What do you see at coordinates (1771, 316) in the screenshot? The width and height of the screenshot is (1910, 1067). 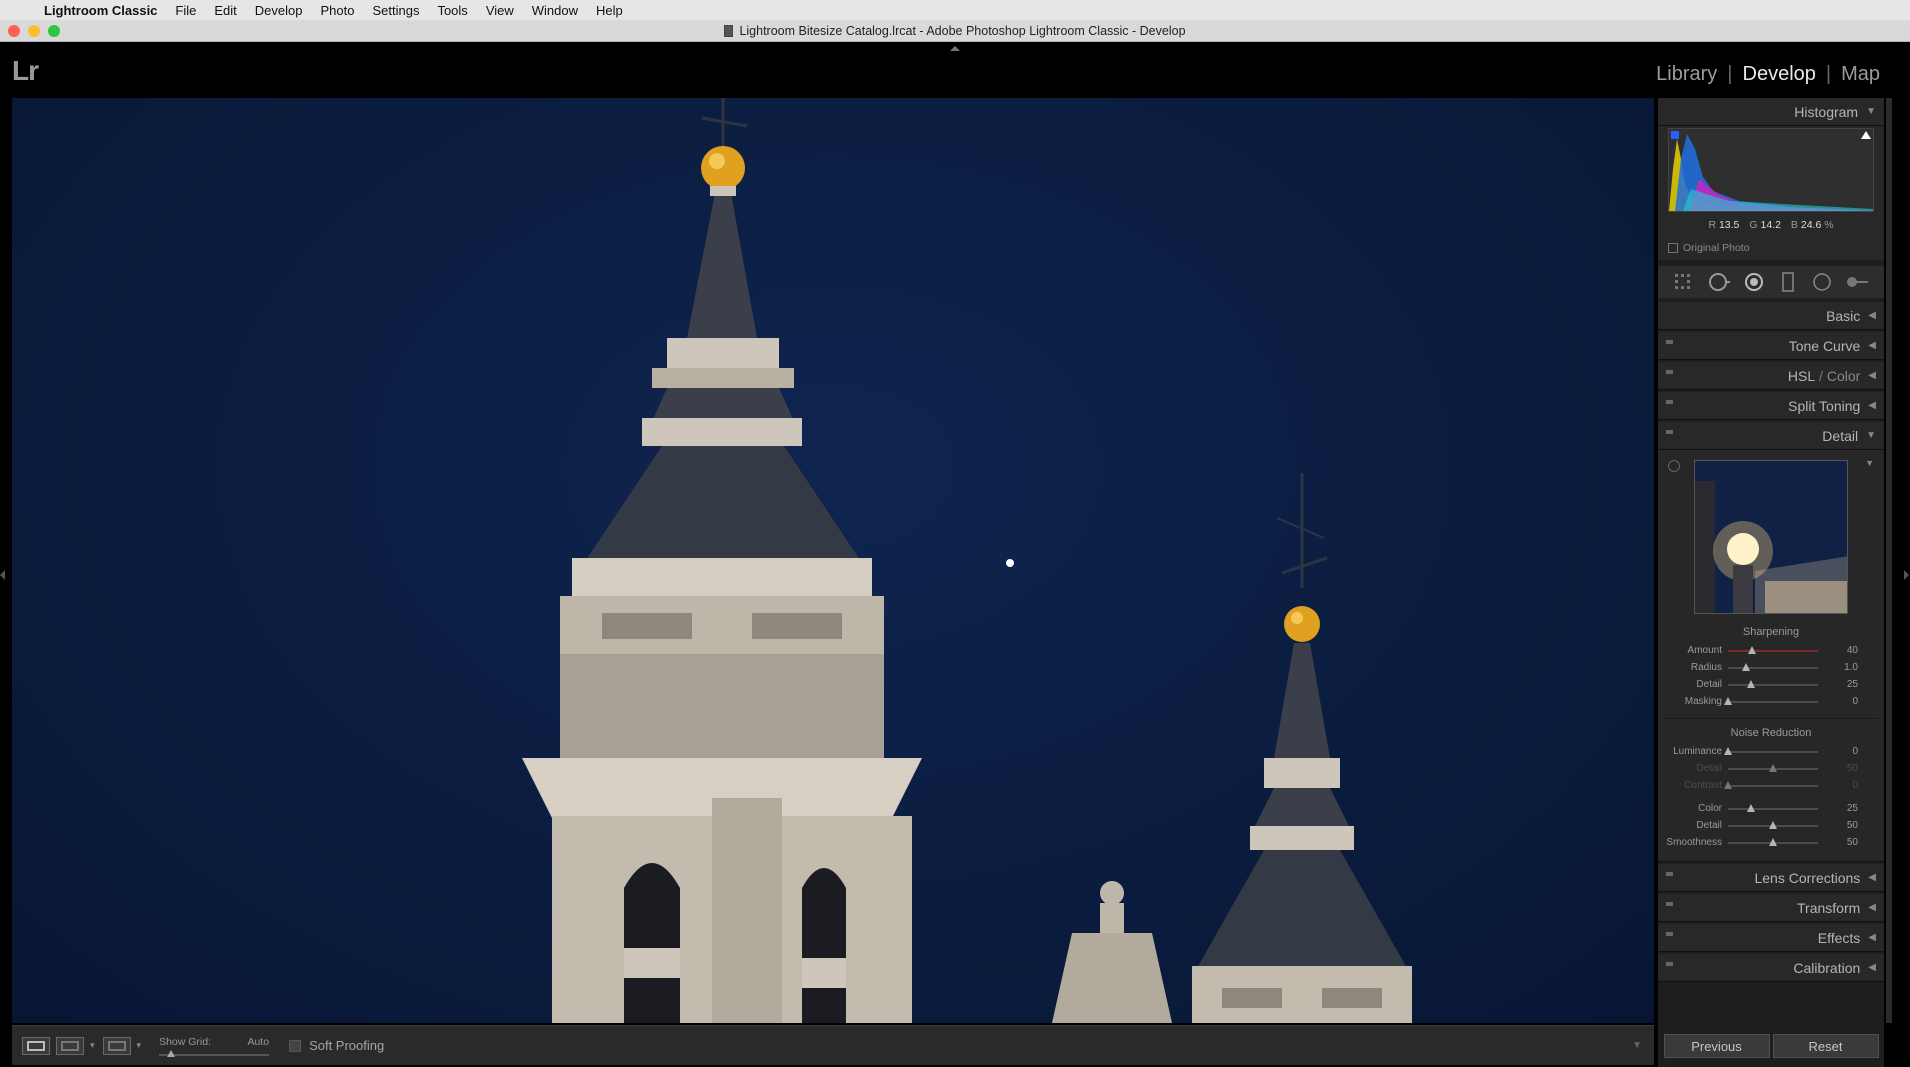 I see `basic-panel-header: Basic ◀` at bounding box center [1771, 316].